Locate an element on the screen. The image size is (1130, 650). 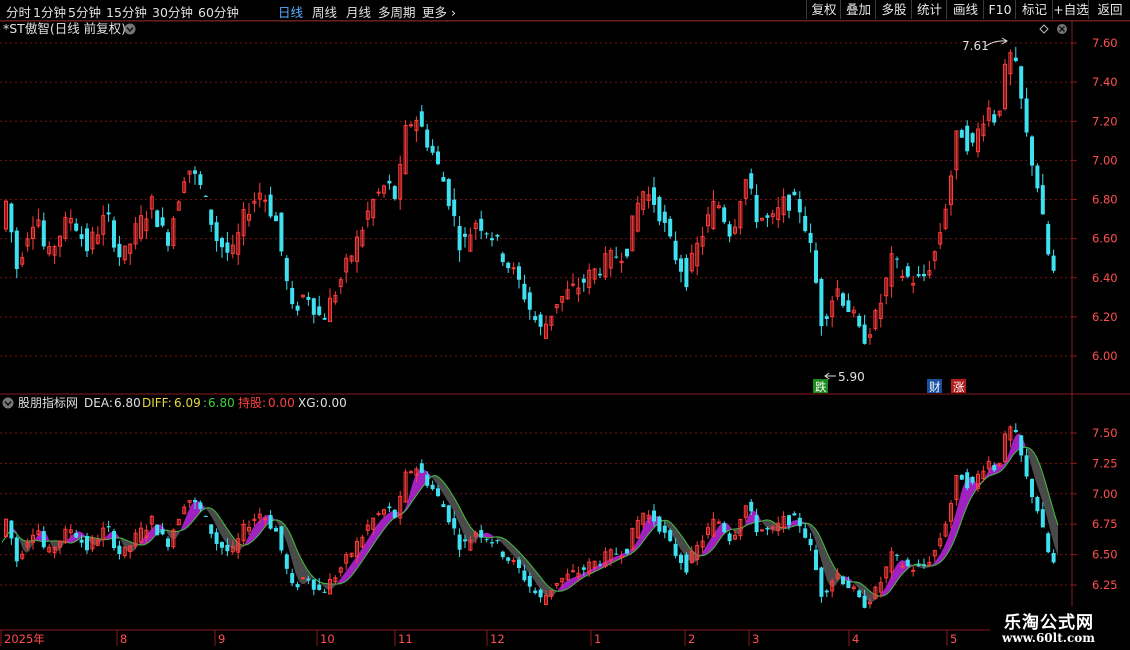
badge-cai: 财 is located at coordinates (934, 386).